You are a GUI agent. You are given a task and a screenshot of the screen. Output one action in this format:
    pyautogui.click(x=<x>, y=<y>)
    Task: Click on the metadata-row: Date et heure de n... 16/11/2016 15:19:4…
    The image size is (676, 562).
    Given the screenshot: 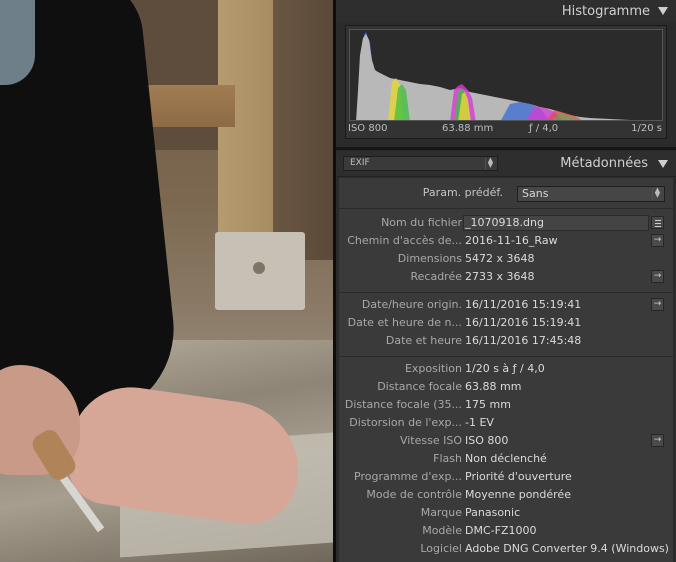 What is the action you would take?
    pyautogui.click(x=506, y=323)
    